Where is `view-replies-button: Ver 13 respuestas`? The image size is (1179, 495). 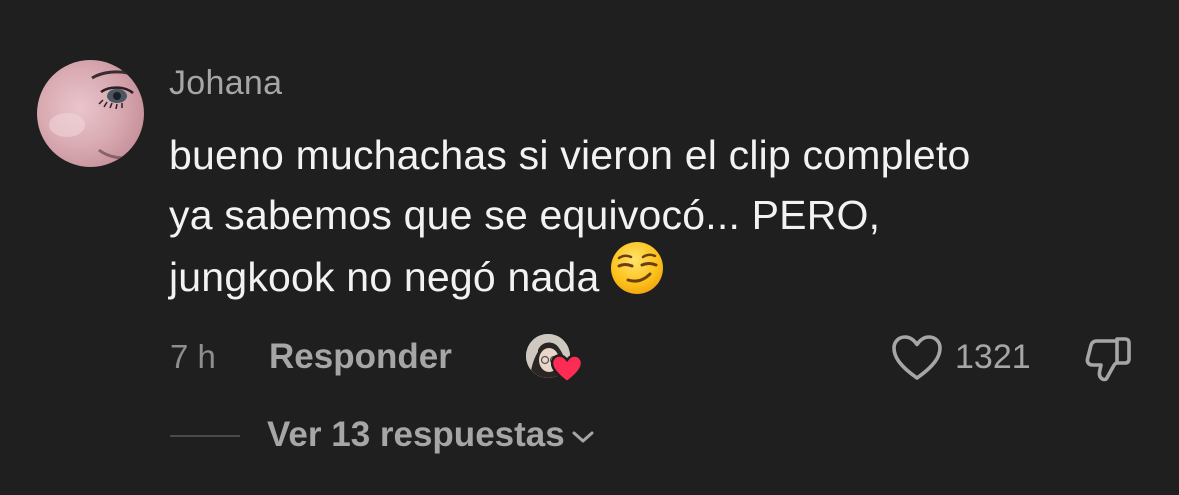
view-replies-button: Ver 13 respuestas is located at coordinates (431, 435).